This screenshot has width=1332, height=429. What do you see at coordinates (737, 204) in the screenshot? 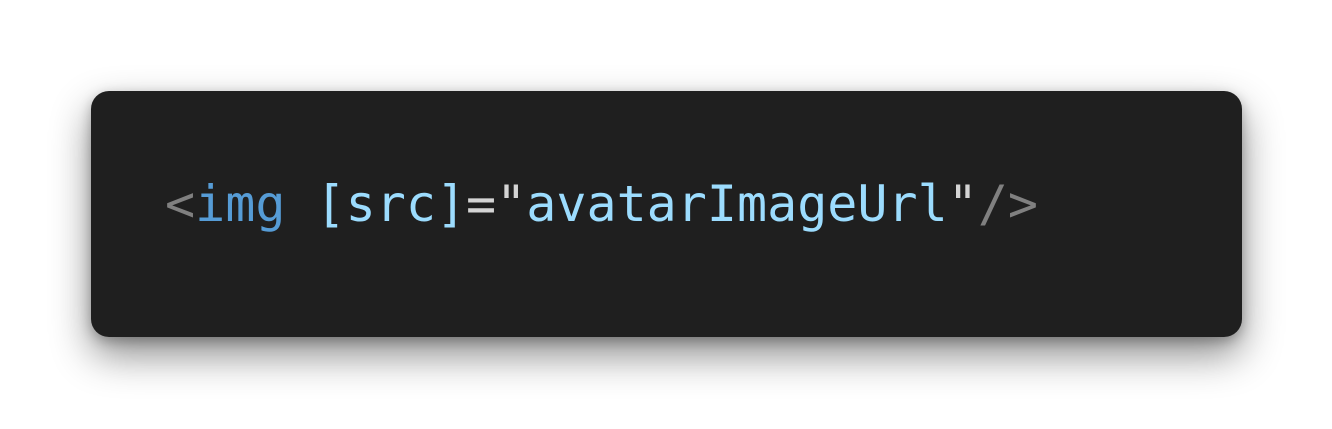
I see `attribute-value: avatarImageUrl` at bounding box center [737, 204].